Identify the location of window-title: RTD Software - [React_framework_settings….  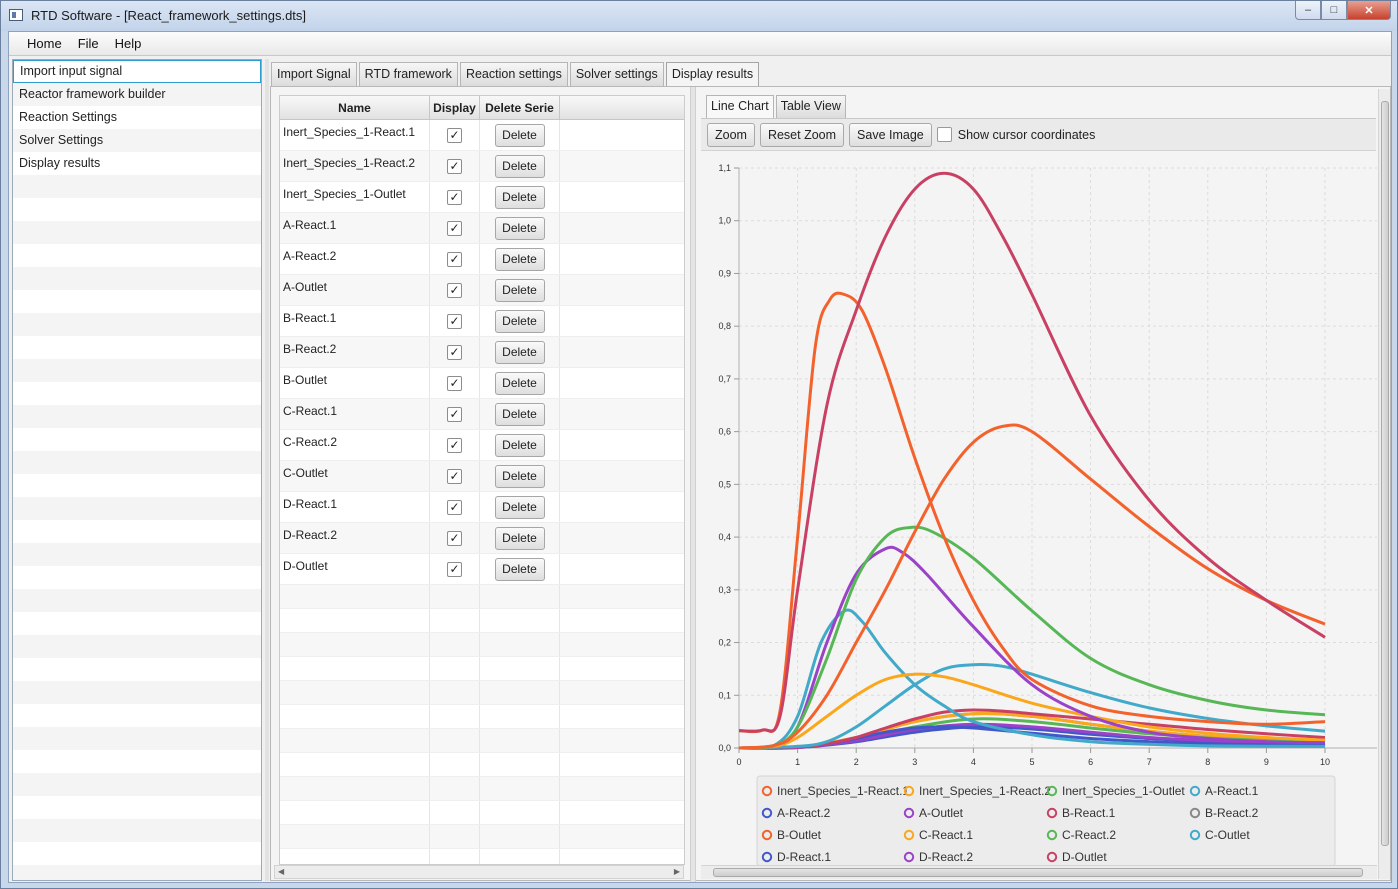
(169, 15).